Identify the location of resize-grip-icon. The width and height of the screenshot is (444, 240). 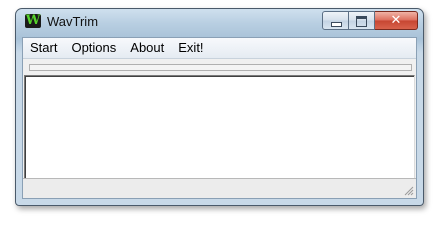
(408, 190).